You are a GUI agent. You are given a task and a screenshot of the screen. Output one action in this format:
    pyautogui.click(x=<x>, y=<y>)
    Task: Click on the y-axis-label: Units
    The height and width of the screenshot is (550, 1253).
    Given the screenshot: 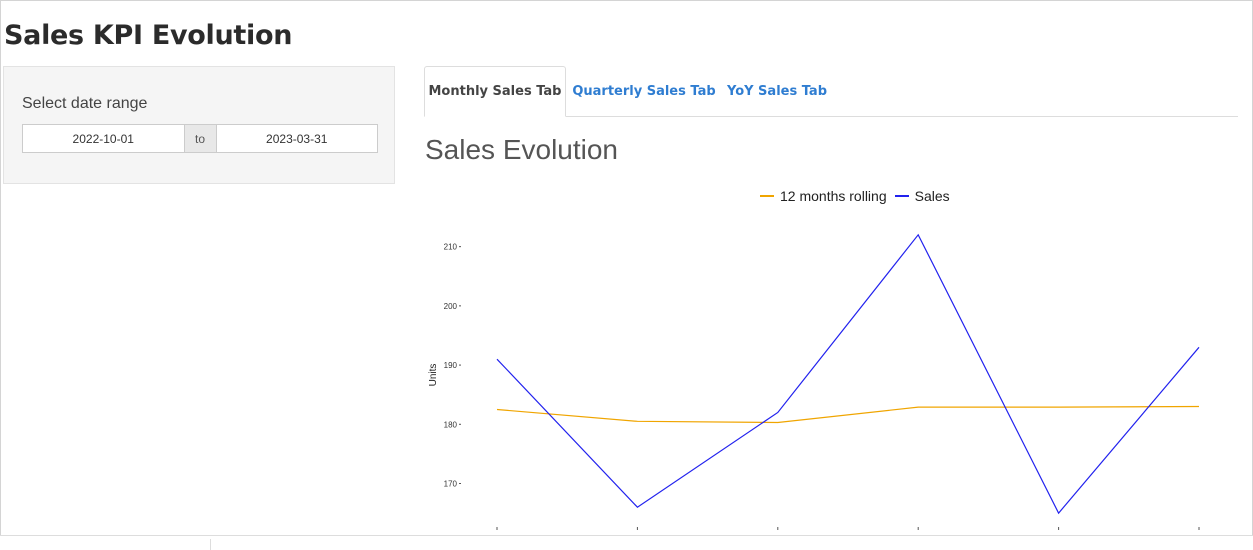 What is the action you would take?
    pyautogui.click(x=433, y=375)
    